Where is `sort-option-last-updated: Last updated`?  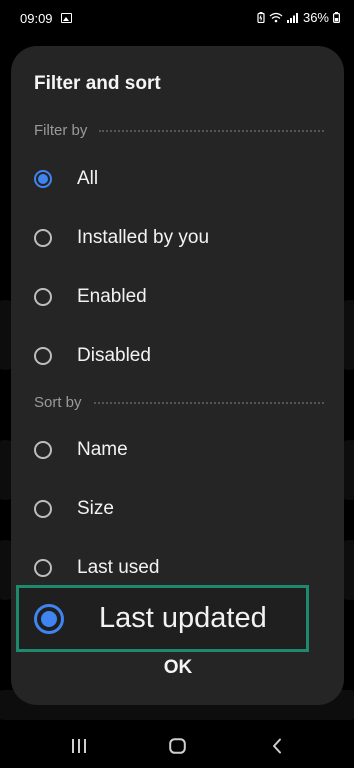
sort-option-last-updated: Last updated is located at coordinates (162, 618).